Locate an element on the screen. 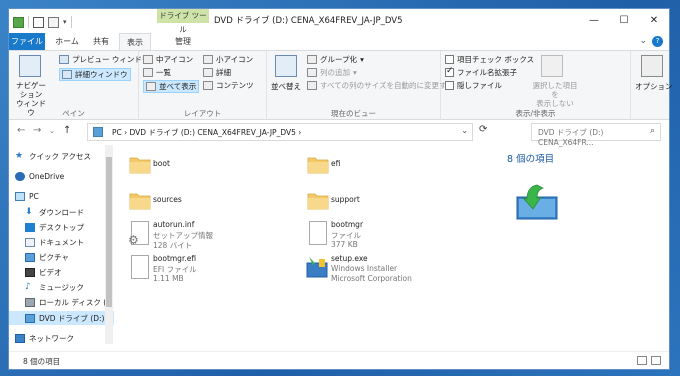 The height and width of the screenshot is (376, 680). nav-item-quick-access: ★ クイック アクセス is located at coordinates (61, 156).